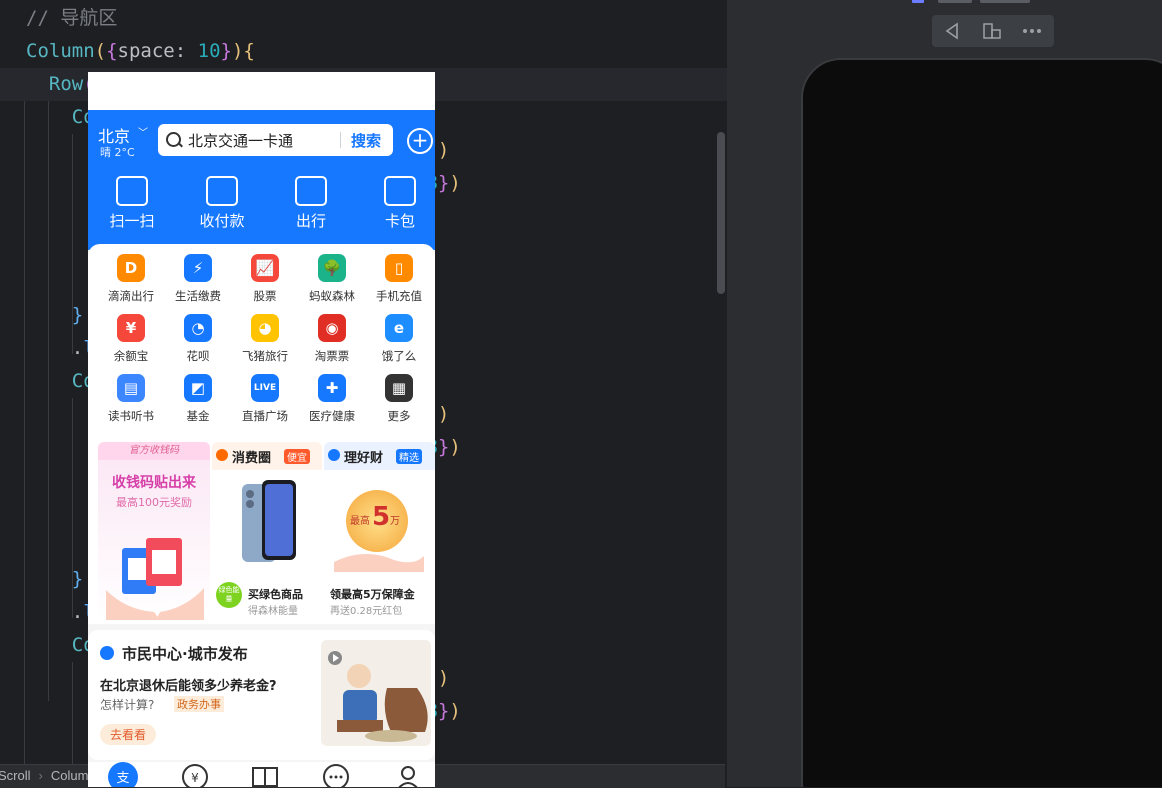 This screenshot has height=788, width=1162. I want to click on code-line: // 导航区, so click(71, 18).